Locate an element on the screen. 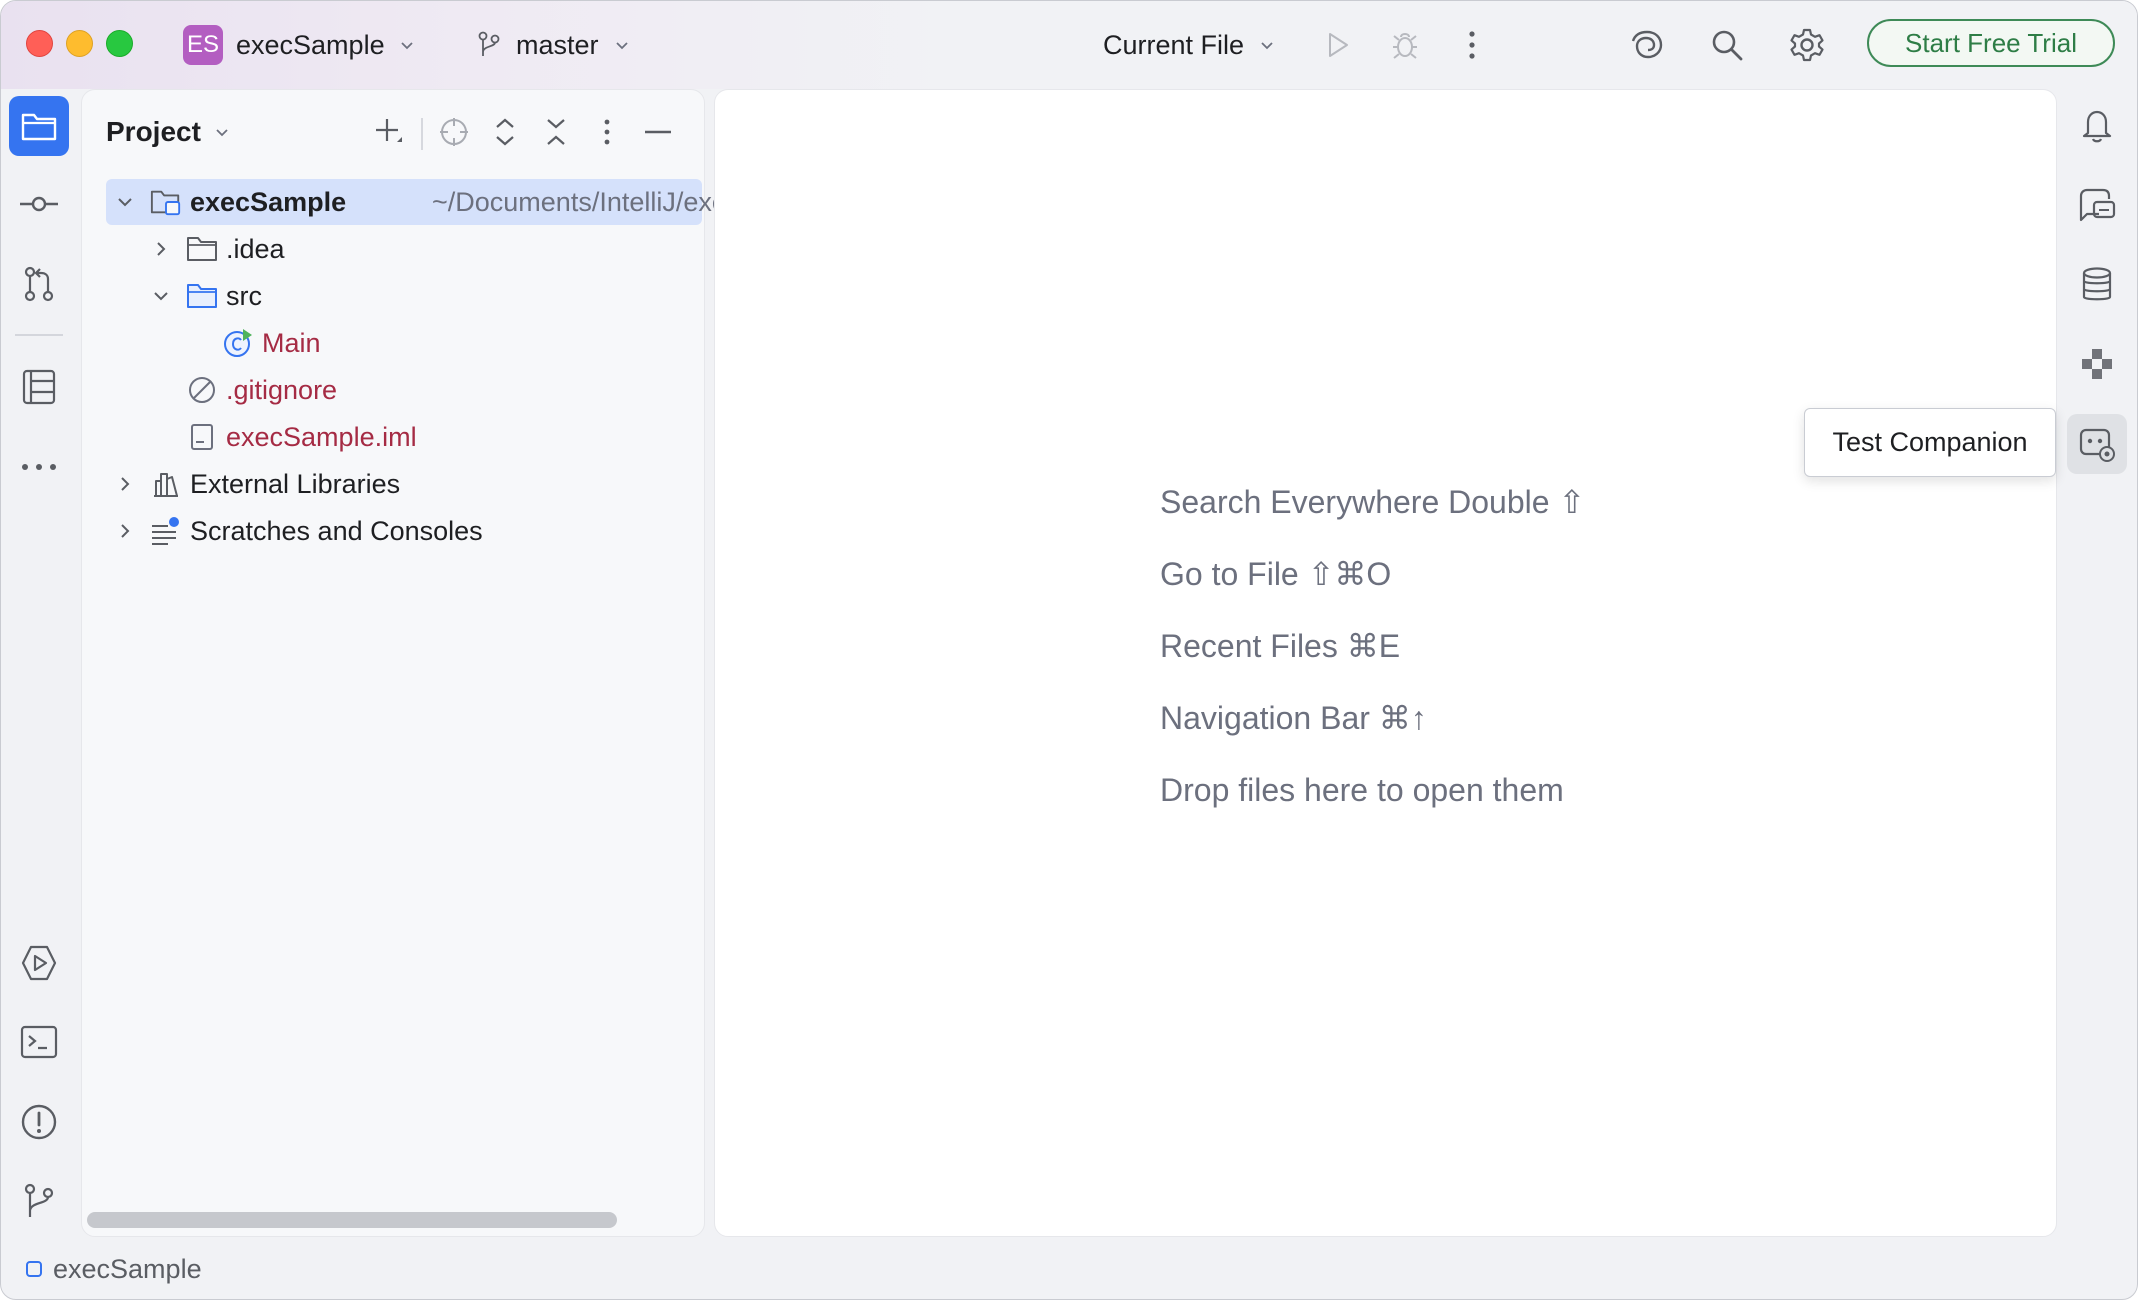  collapse-all-icon is located at coordinates (556, 132).